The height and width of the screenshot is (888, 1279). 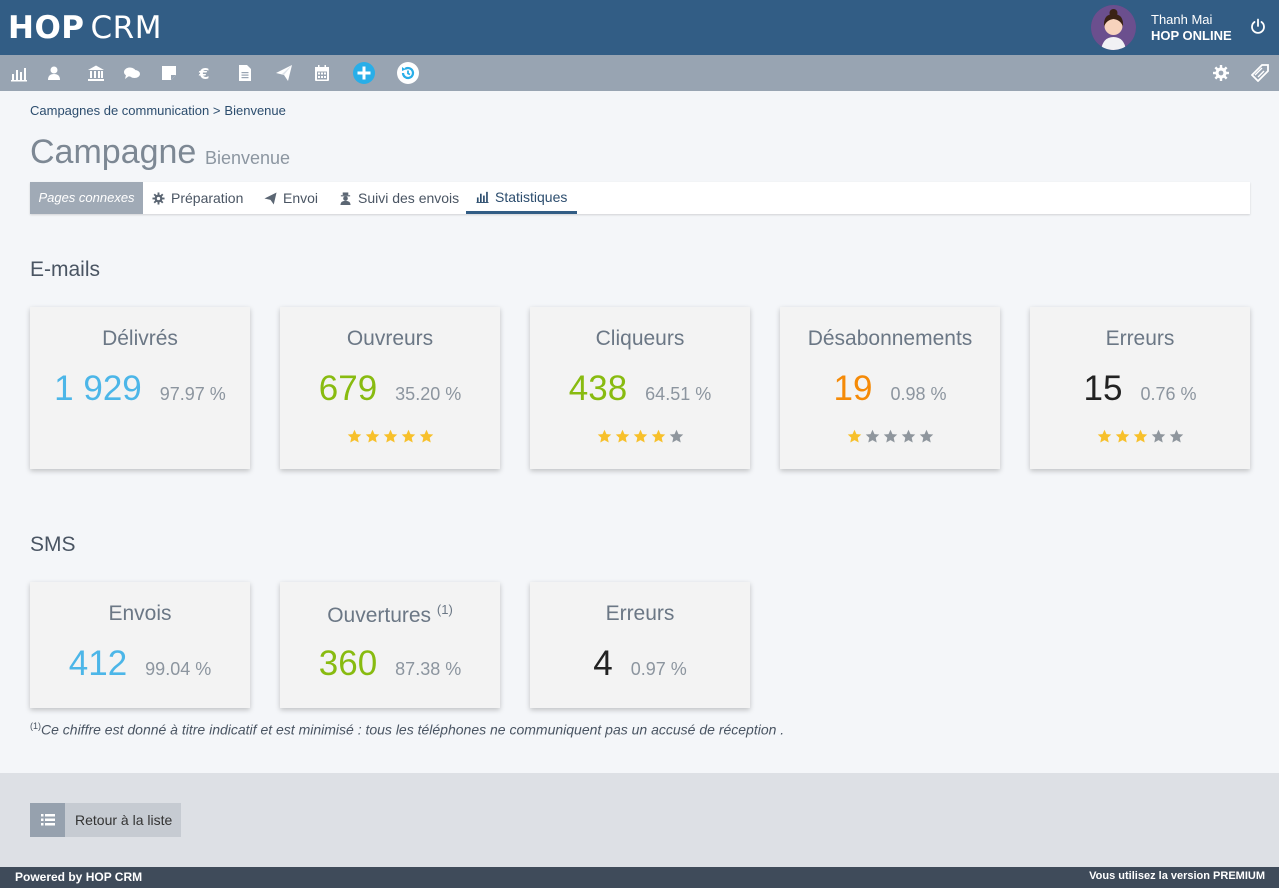 What do you see at coordinates (207, 198) in the screenshot?
I see `tab-preparation-label: Préparation` at bounding box center [207, 198].